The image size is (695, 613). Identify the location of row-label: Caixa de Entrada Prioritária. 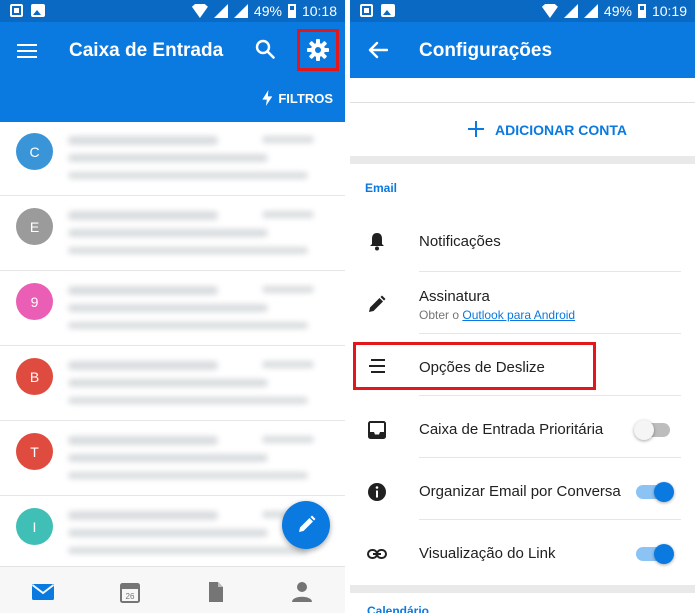
(511, 429).